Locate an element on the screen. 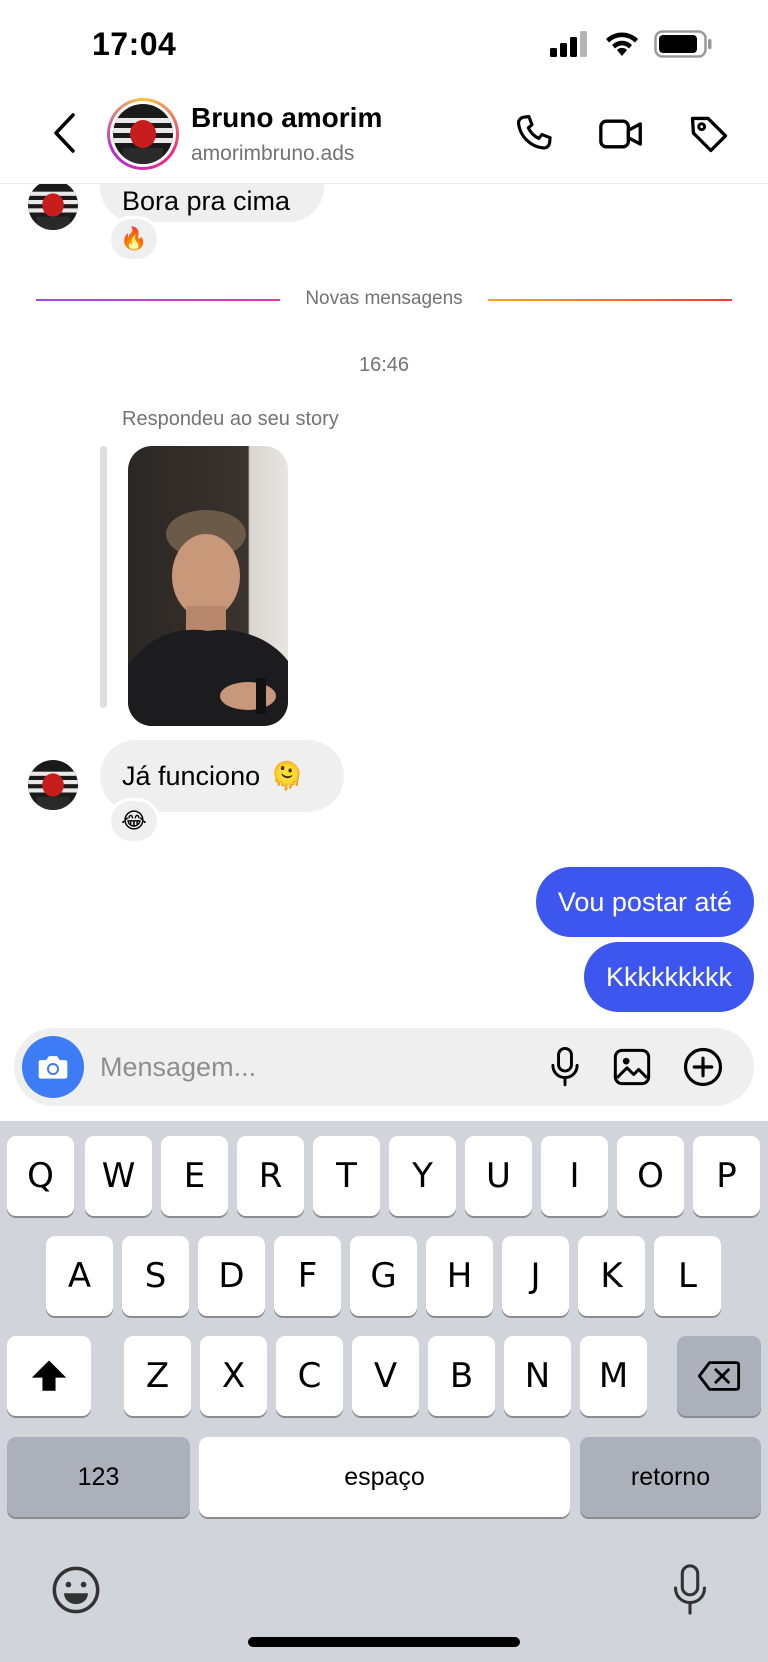  message-reaction: 😂 is located at coordinates (134, 821).